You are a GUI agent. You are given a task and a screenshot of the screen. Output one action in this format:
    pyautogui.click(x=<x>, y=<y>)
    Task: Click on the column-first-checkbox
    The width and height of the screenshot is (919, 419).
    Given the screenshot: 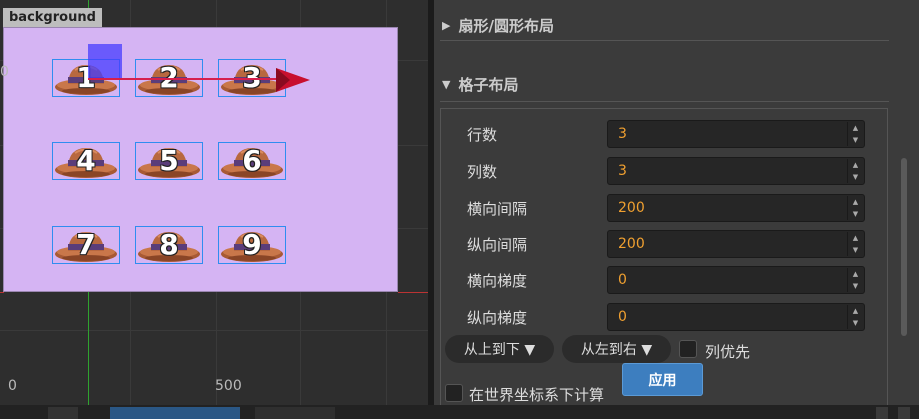 What is the action you would take?
    pyautogui.click(x=688, y=349)
    